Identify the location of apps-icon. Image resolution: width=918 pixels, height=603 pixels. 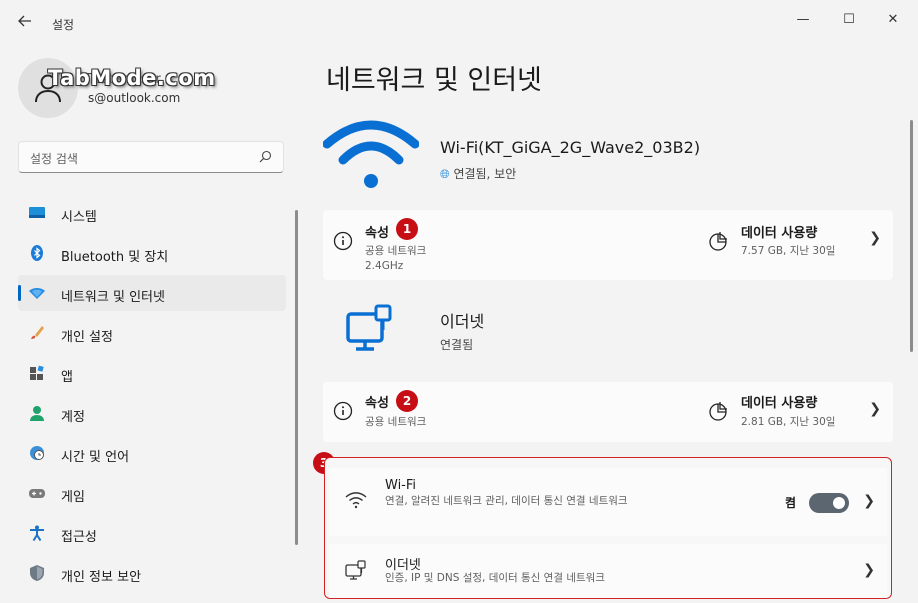
(37, 372).